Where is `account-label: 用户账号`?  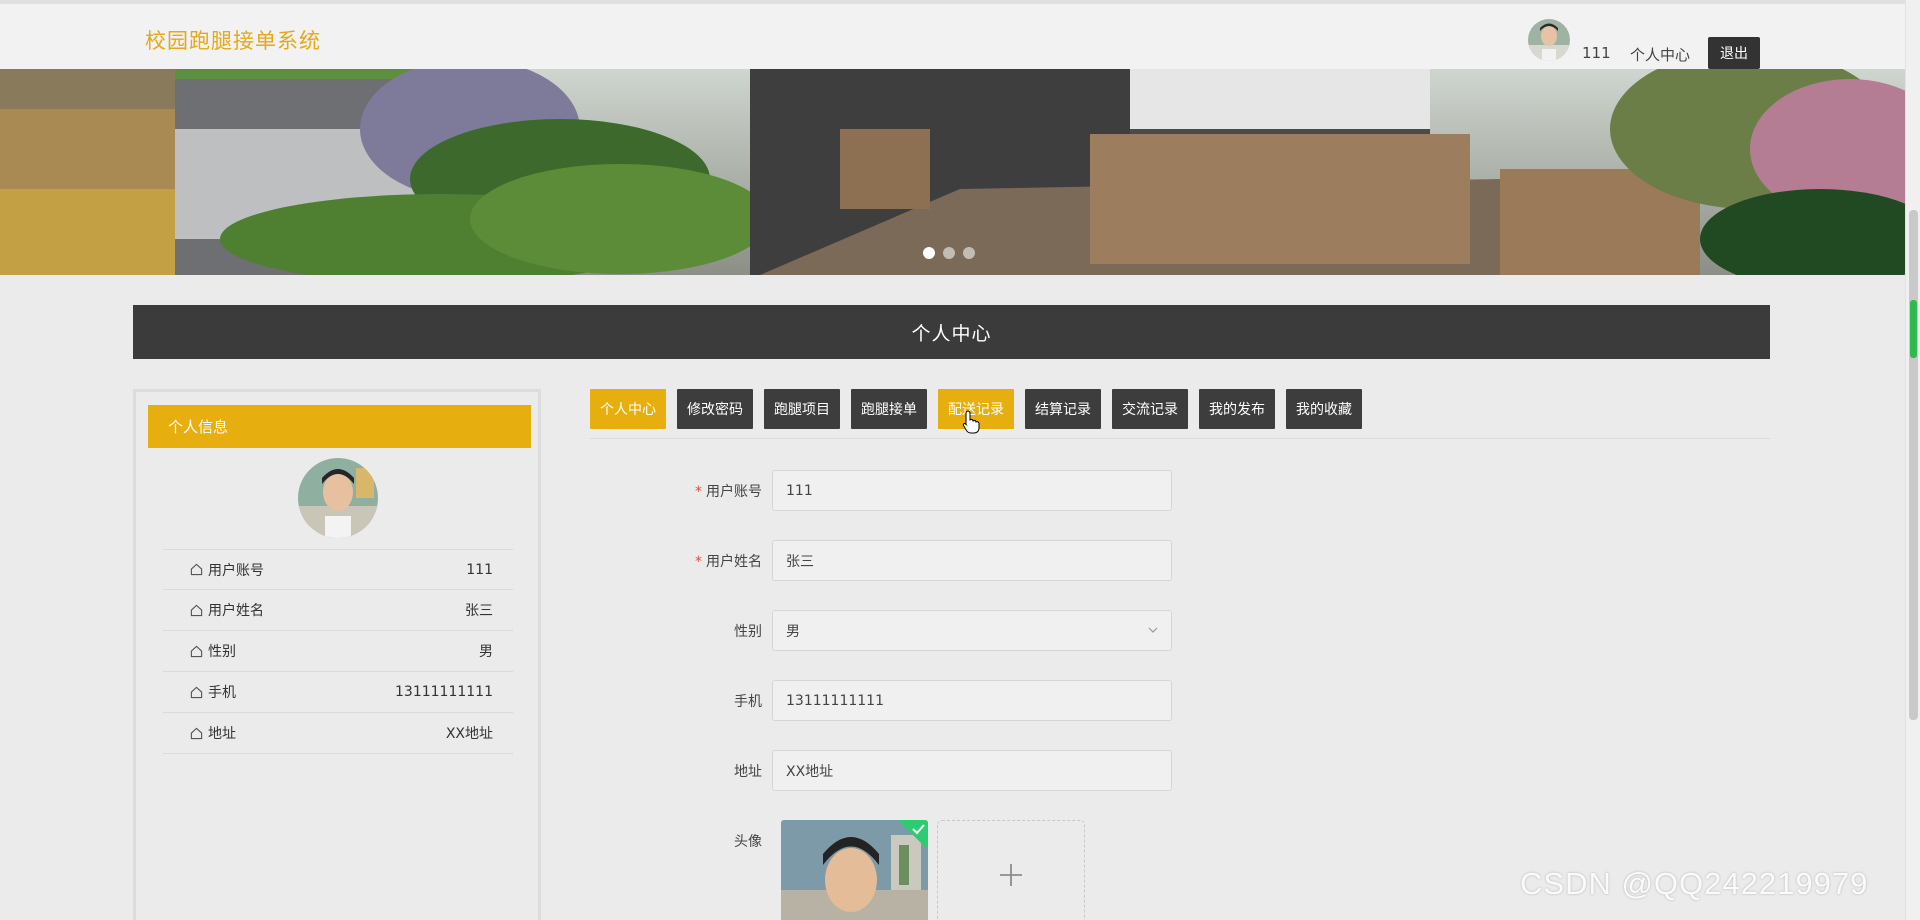
account-label: 用户账号 is located at coordinates (734, 491).